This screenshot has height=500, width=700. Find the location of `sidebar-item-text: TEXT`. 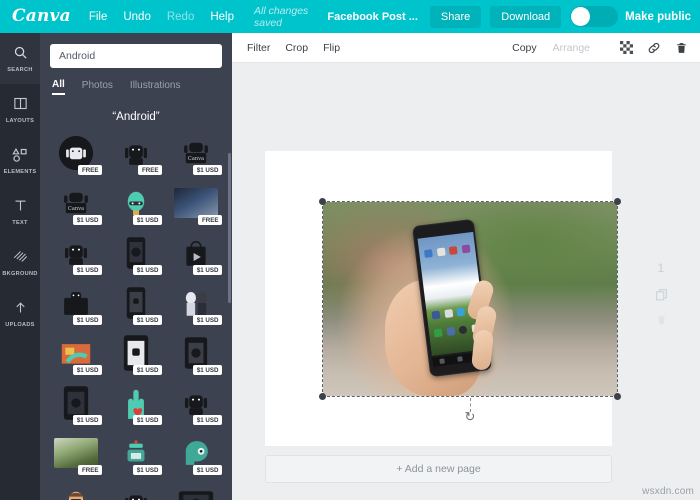

sidebar-item-text: TEXT is located at coordinates (20, 211).